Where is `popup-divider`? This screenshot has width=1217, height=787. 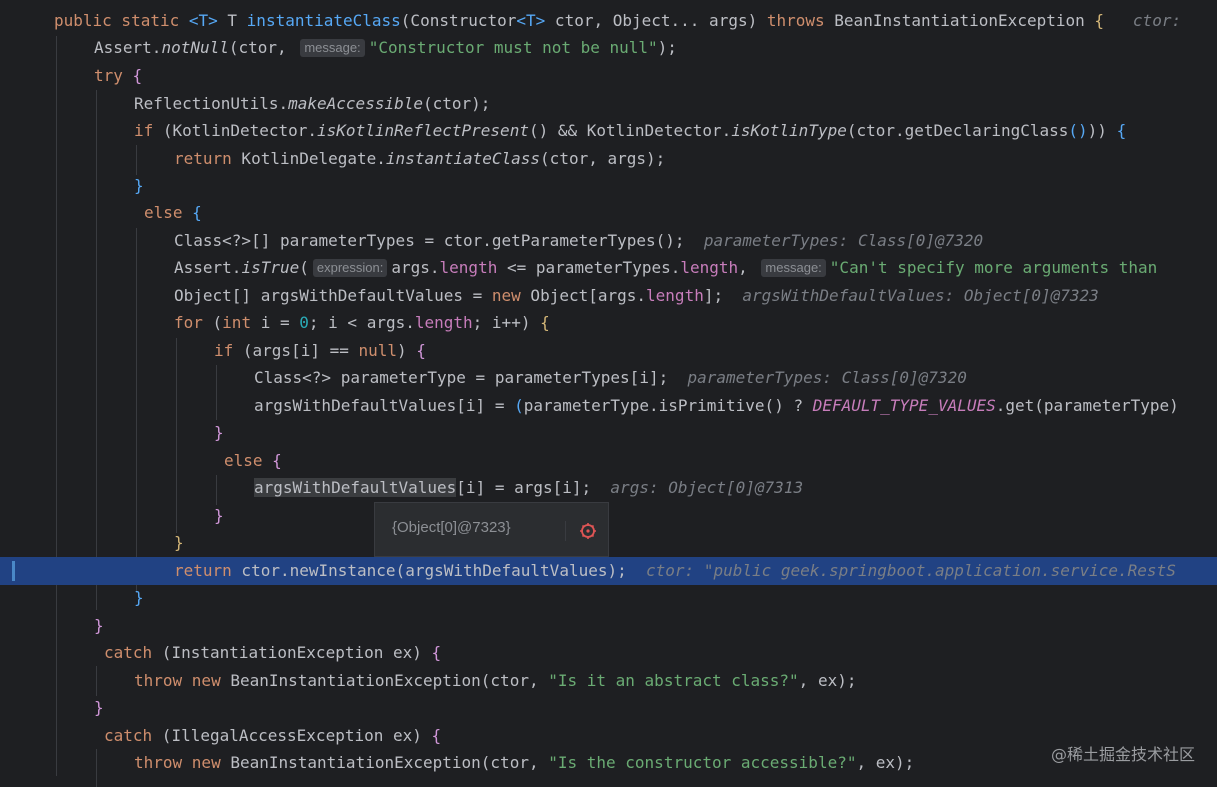 popup-divider is located at coordinates (565, 531).